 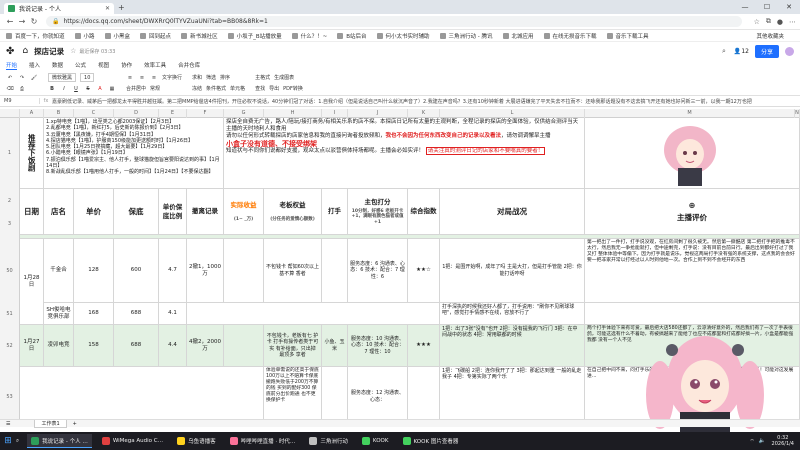 What do you see at coordinates (237, 88) in the screenshot?
I see `cell-button: 单元格` at bounding box center [237, 88].